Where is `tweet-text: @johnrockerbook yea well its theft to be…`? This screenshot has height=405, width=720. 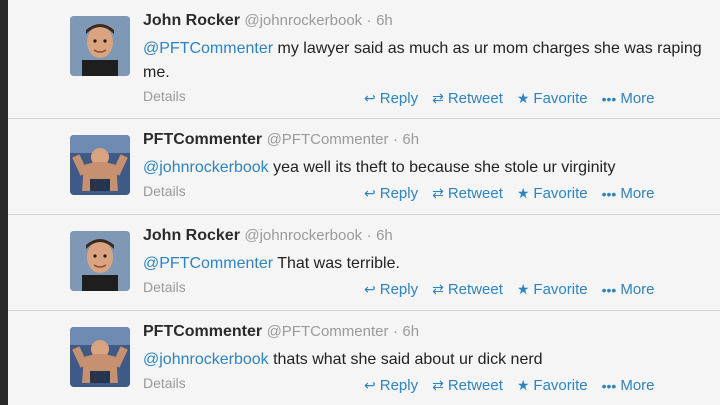 tweet-text: @johnrockerbook yea well its theft to be… is located at coordinates (423, 168).